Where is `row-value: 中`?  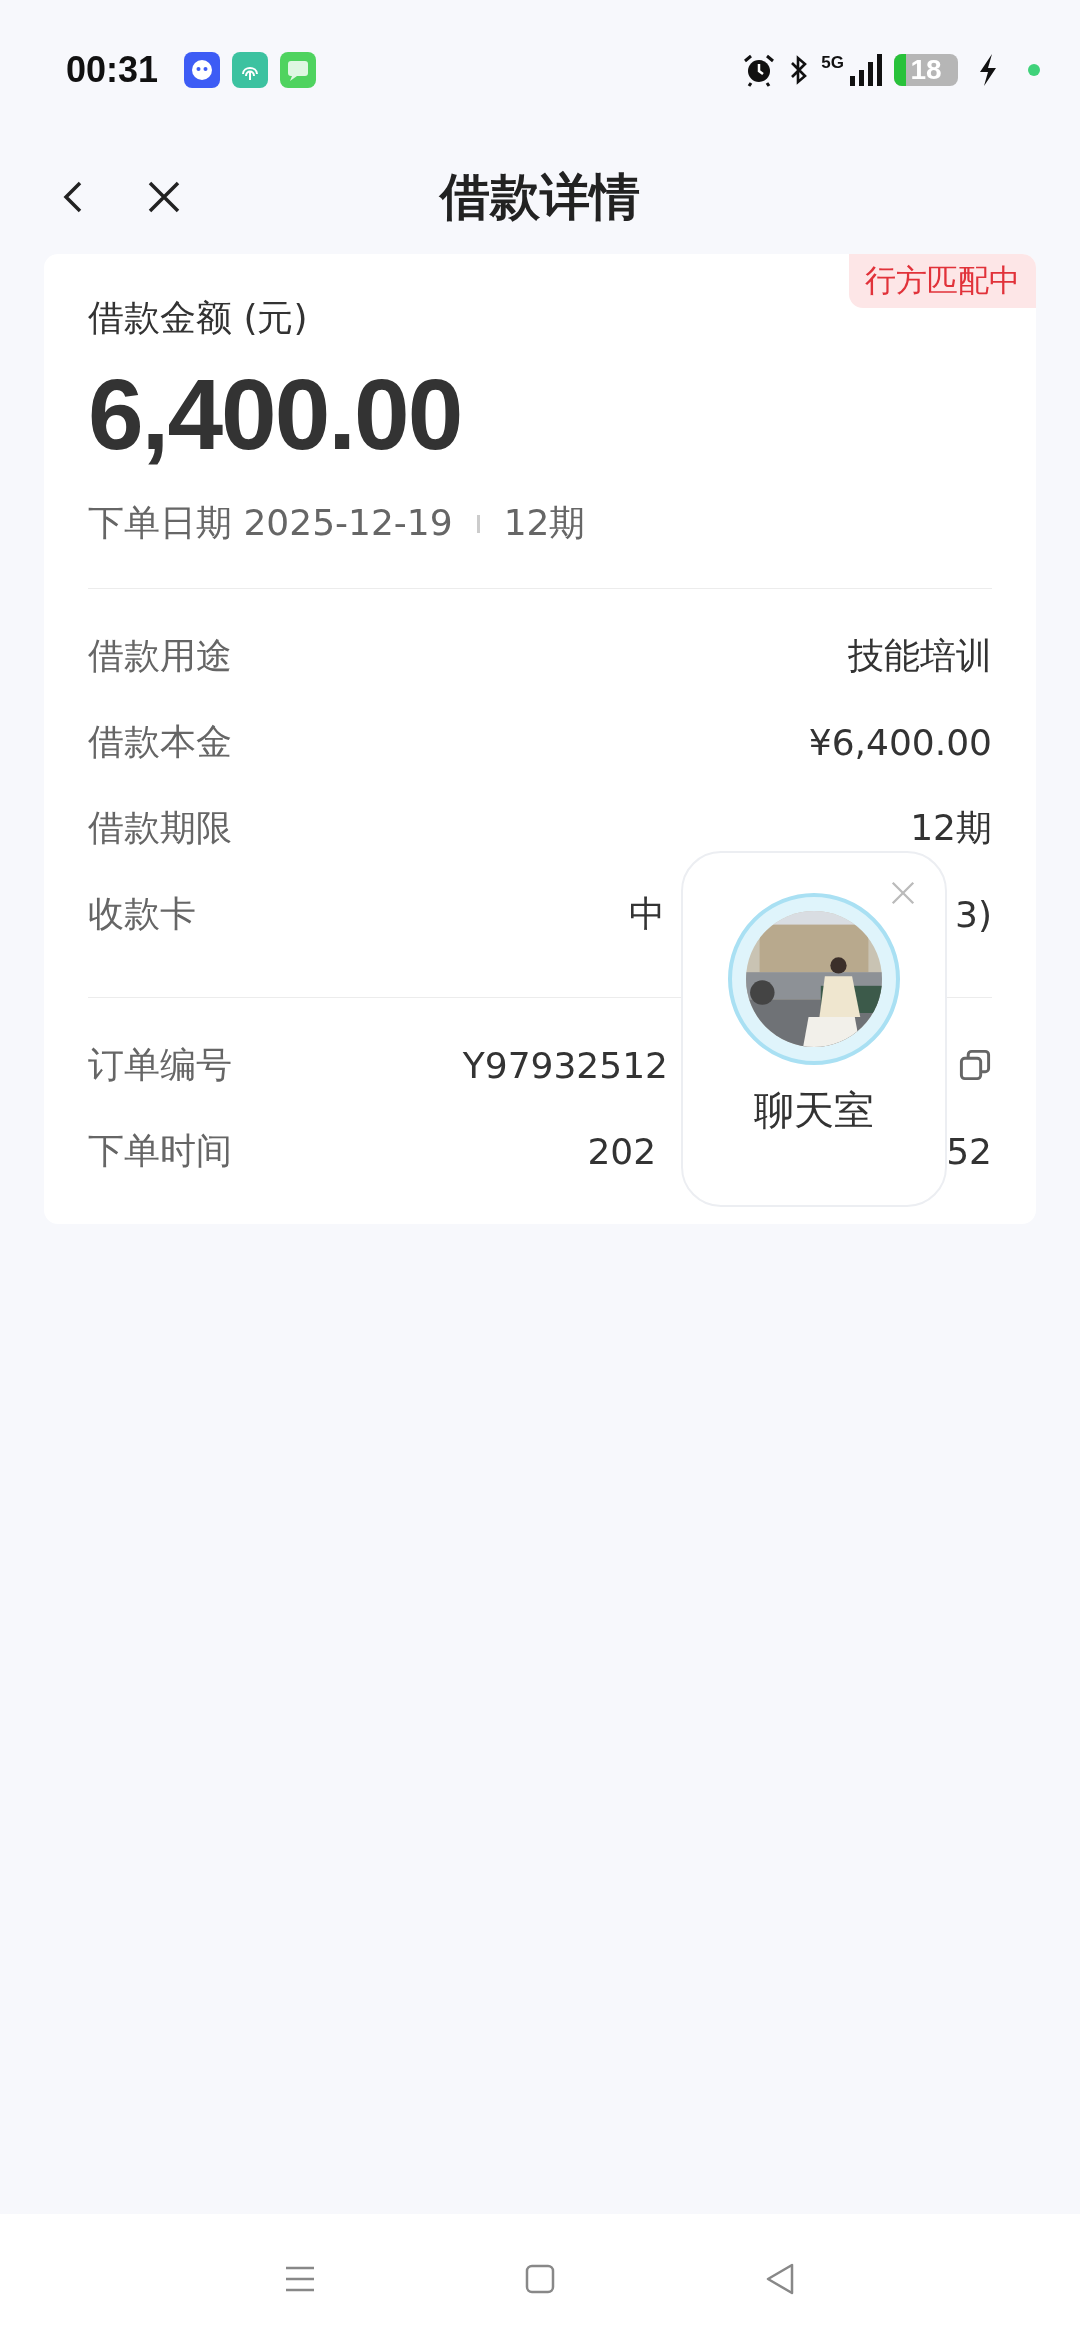
row-value: 中 is located at coordinates (647, 913).